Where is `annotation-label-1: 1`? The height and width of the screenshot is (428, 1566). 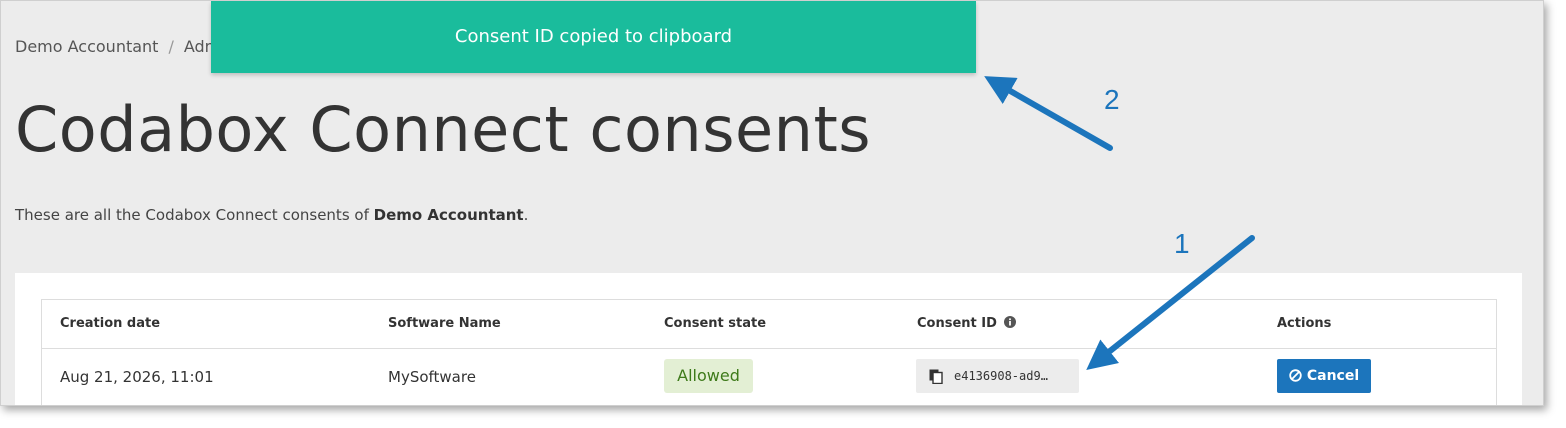 annotation-label-1: 1 is located at coordinates (1182, 243).